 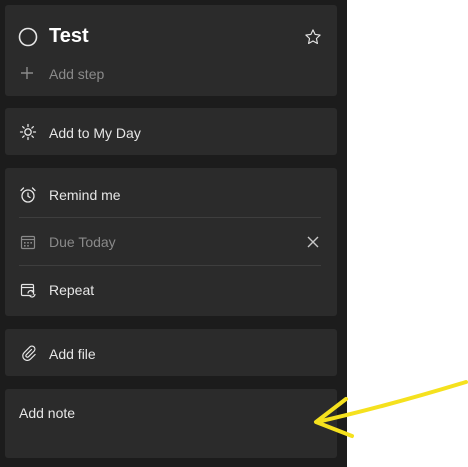 What do you see at coordinates (47, 413) in the screenshot?
I see `add-note-input: Add note` at bounding box center [47, 413].